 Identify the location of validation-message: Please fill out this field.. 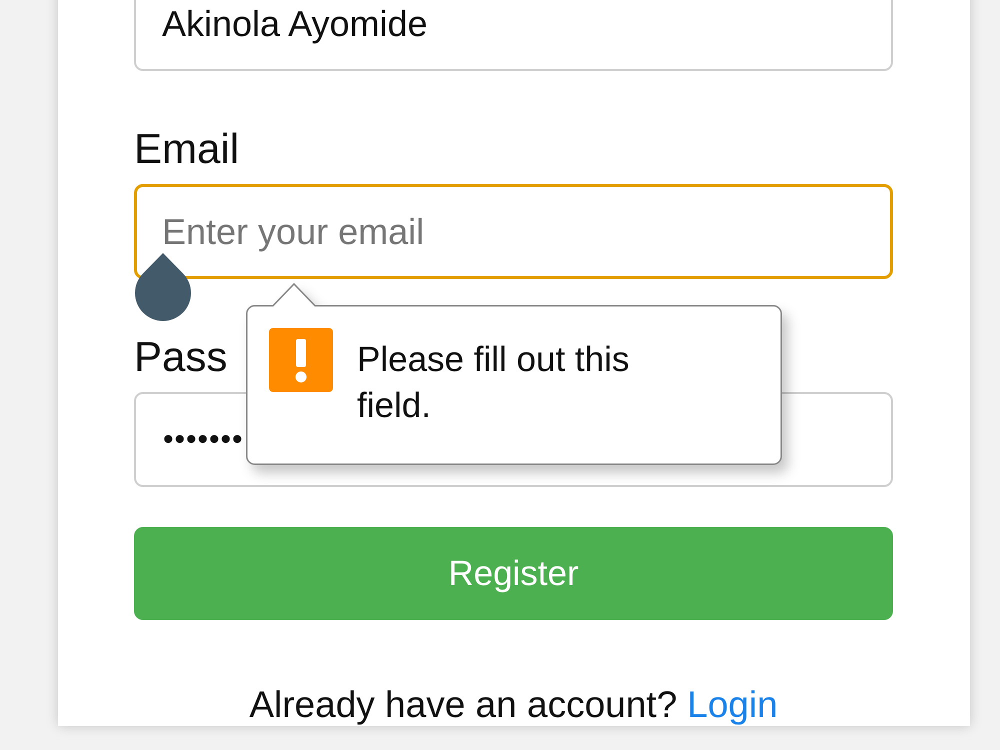
(493, 383).